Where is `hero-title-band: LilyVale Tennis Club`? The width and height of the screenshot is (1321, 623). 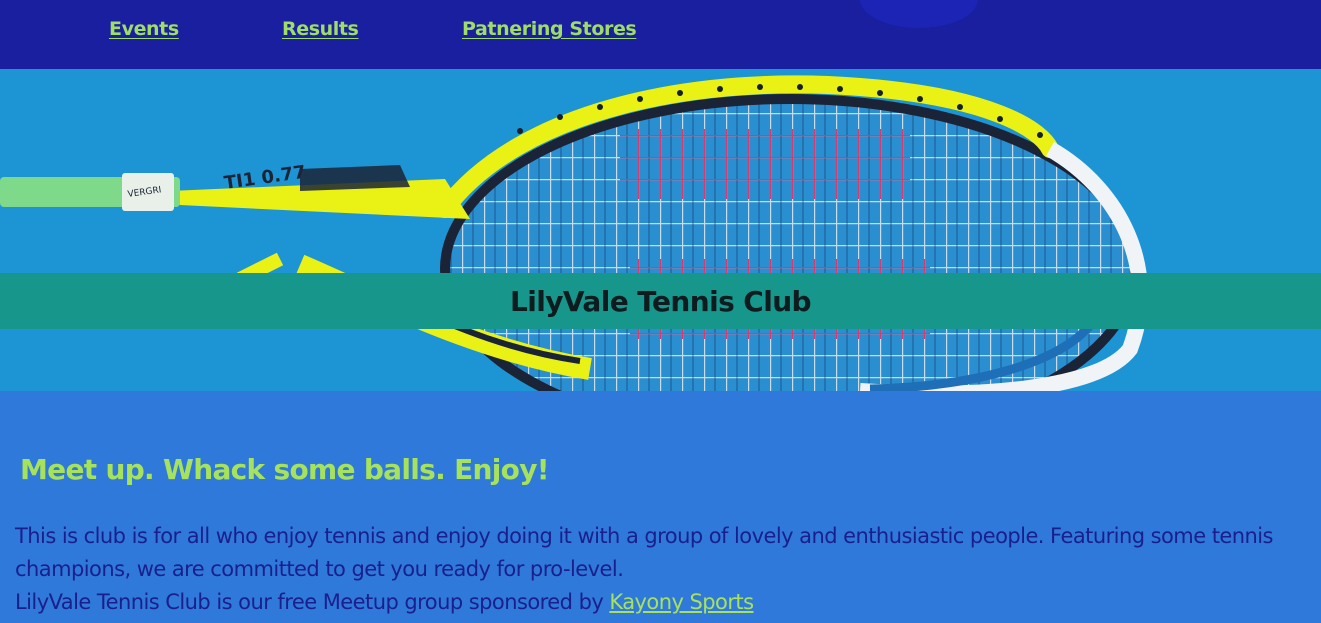
hero-title-band: LilyVale Tennis Club is located at coordinates (660, 301).